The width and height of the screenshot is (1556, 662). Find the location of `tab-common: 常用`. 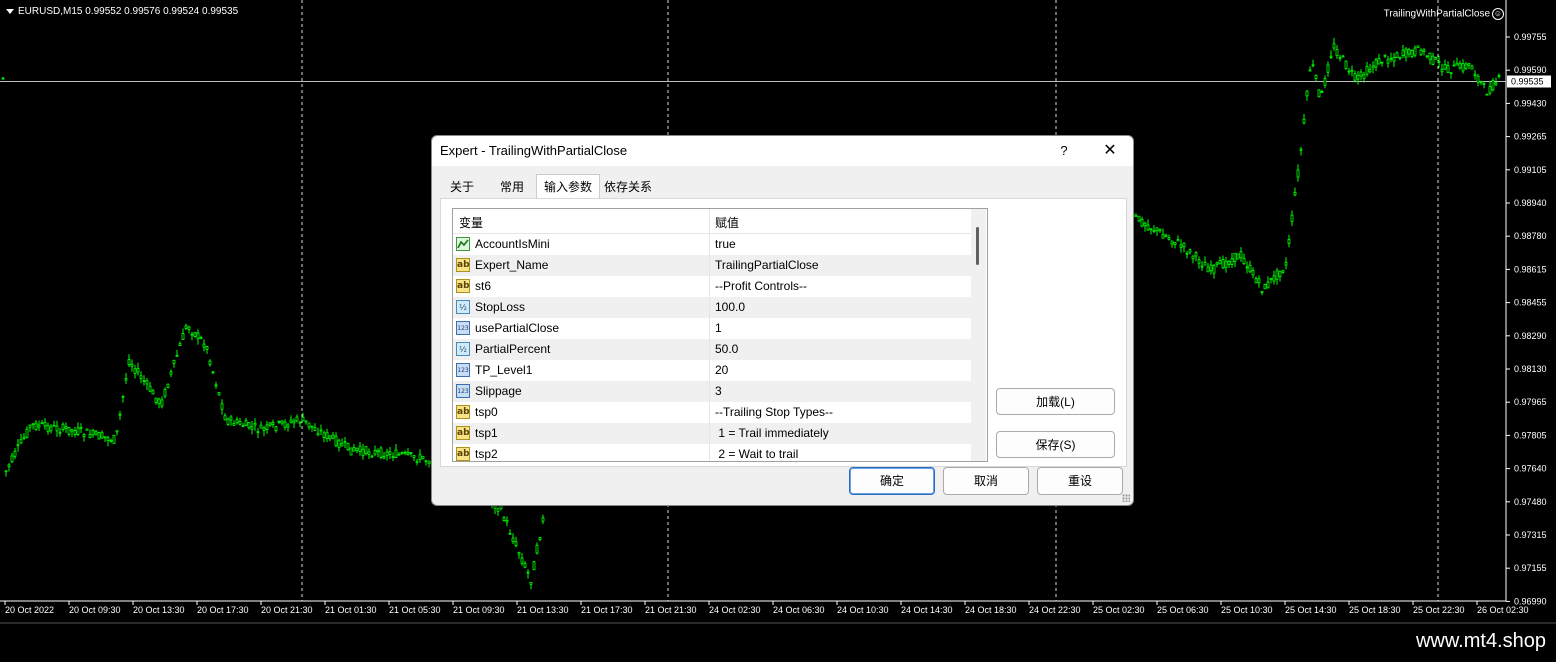

tab-common: 常用 is located at coordinates (512, 187).